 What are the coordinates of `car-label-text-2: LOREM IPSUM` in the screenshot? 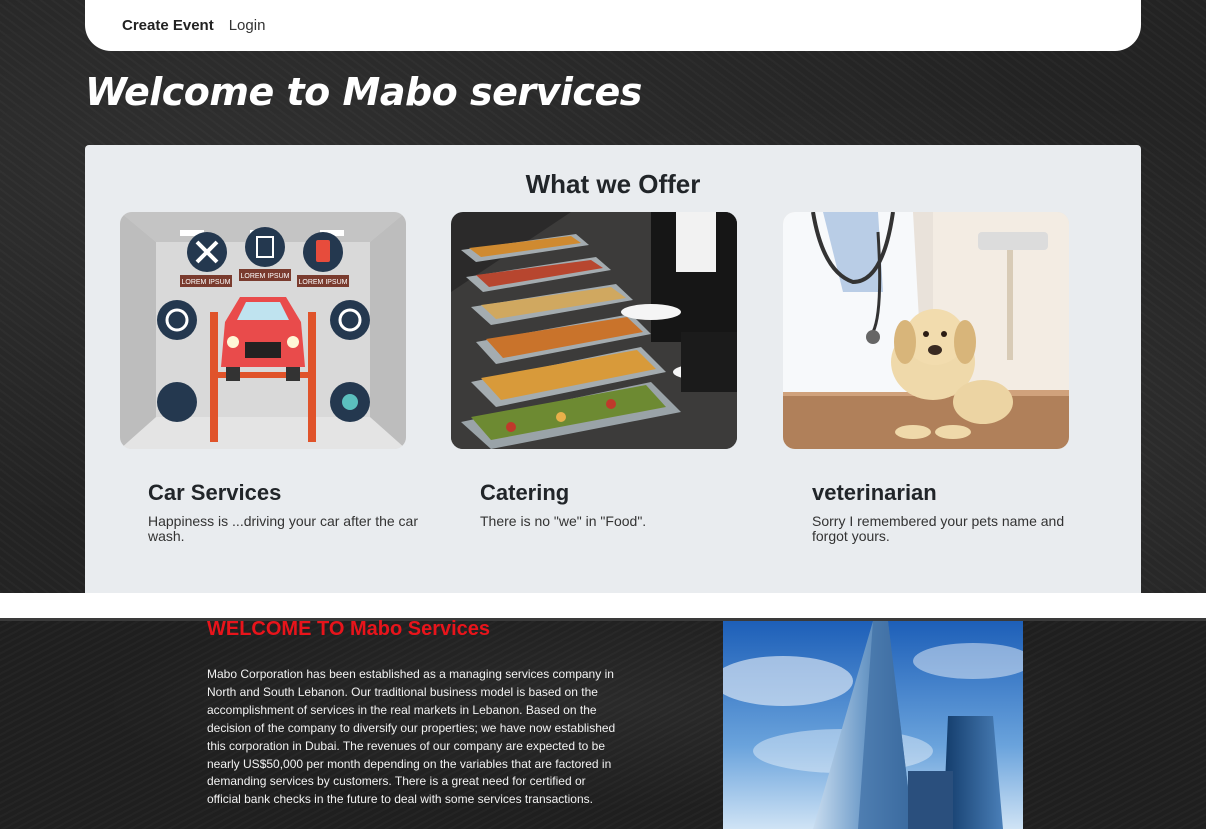 It's located at (264, 276).